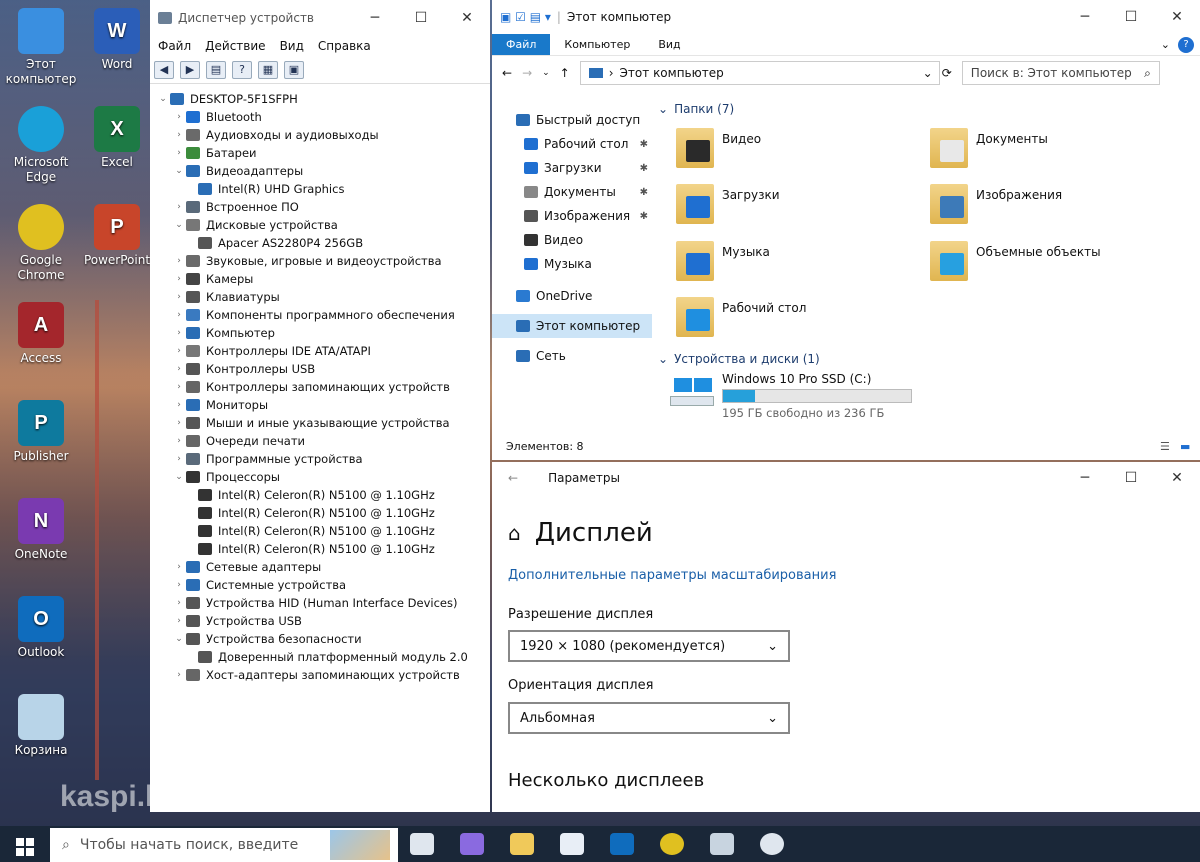 The width and height of the screenshot is (1200, 862). Describe the element at coordinates (320, 189) in the screenshot. I see `device-tree-item: Intel(R) UHD Graphics` at that location.